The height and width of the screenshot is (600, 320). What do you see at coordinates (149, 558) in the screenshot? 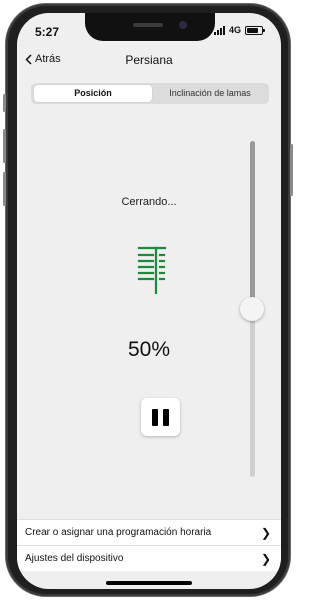
I see `list-item-device-settings: Ajustes del dispositivo ❯` at bounding box center [149, 558].